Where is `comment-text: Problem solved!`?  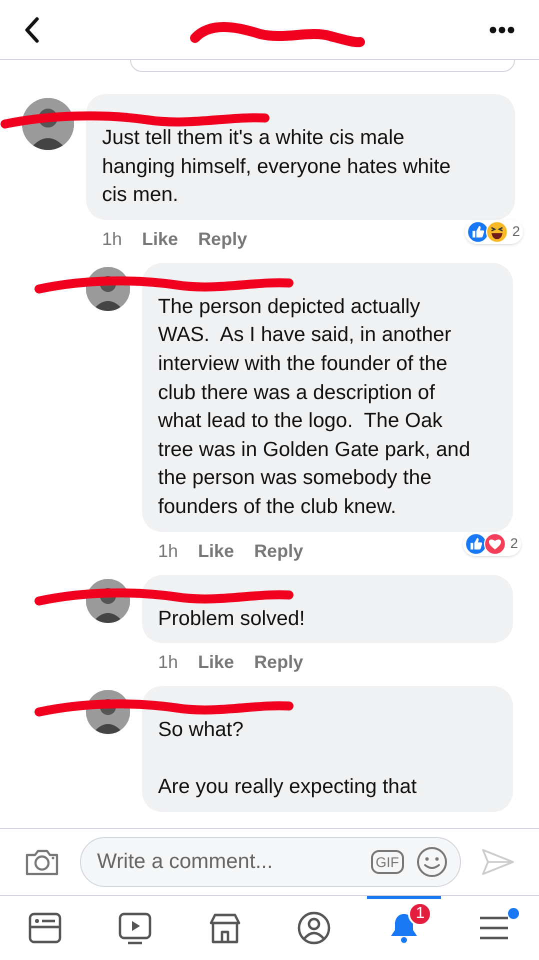 comment-text: Problem solved! is located at coordinates (232, 619).